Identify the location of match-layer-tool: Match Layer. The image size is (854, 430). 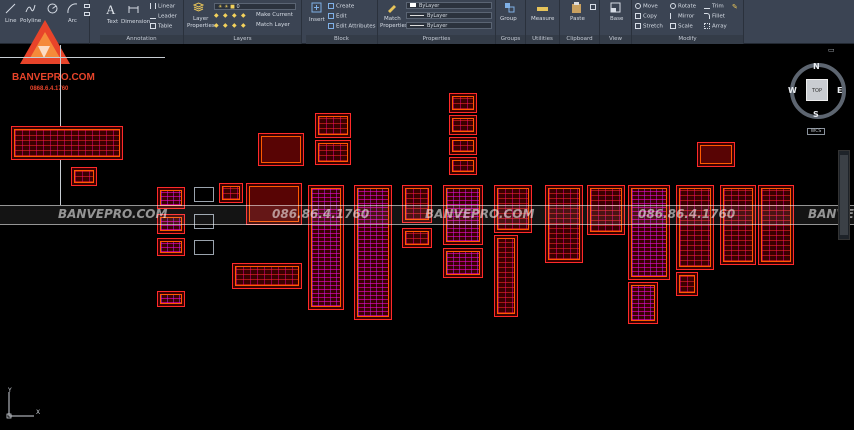
(273, 25).